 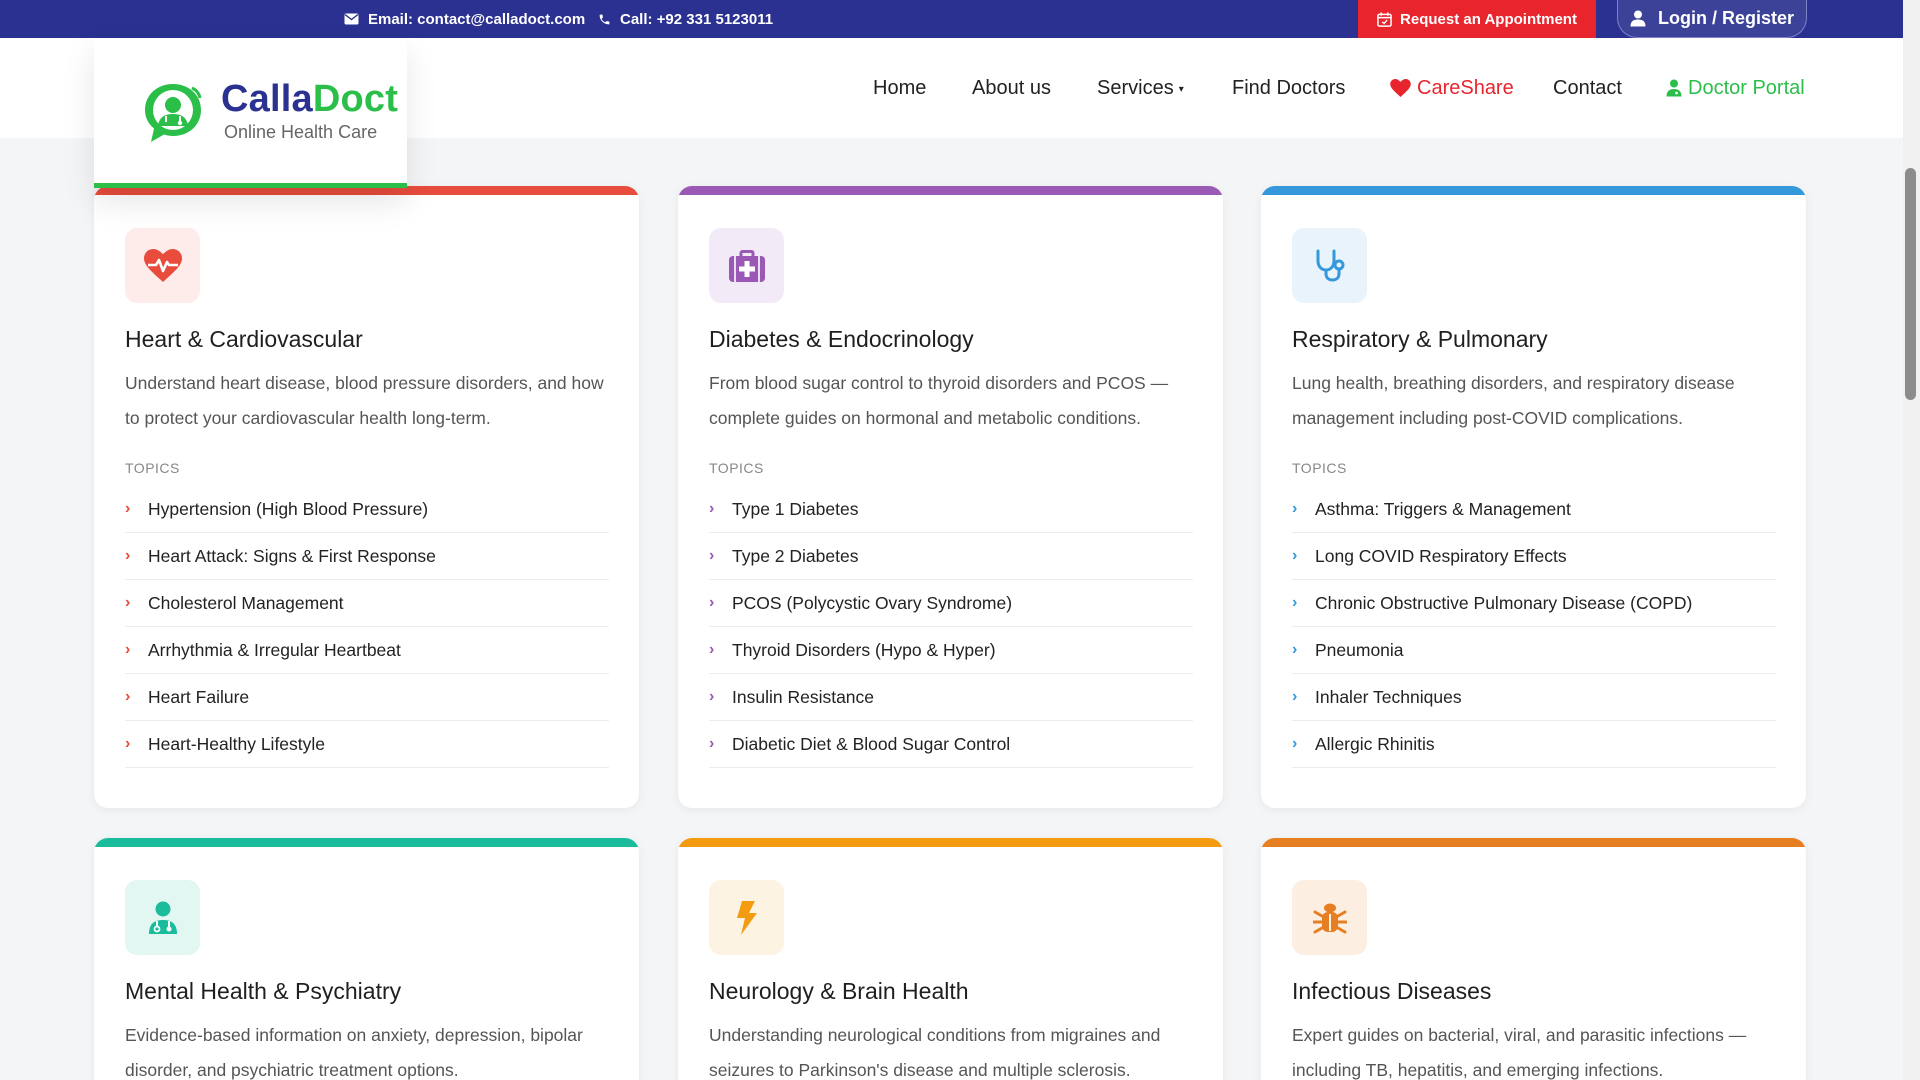 What do you see at coordinates (839, 991) in the screenshot?
I see `card-title: Neurology & Brain Health` at bounding box center [839, 991].